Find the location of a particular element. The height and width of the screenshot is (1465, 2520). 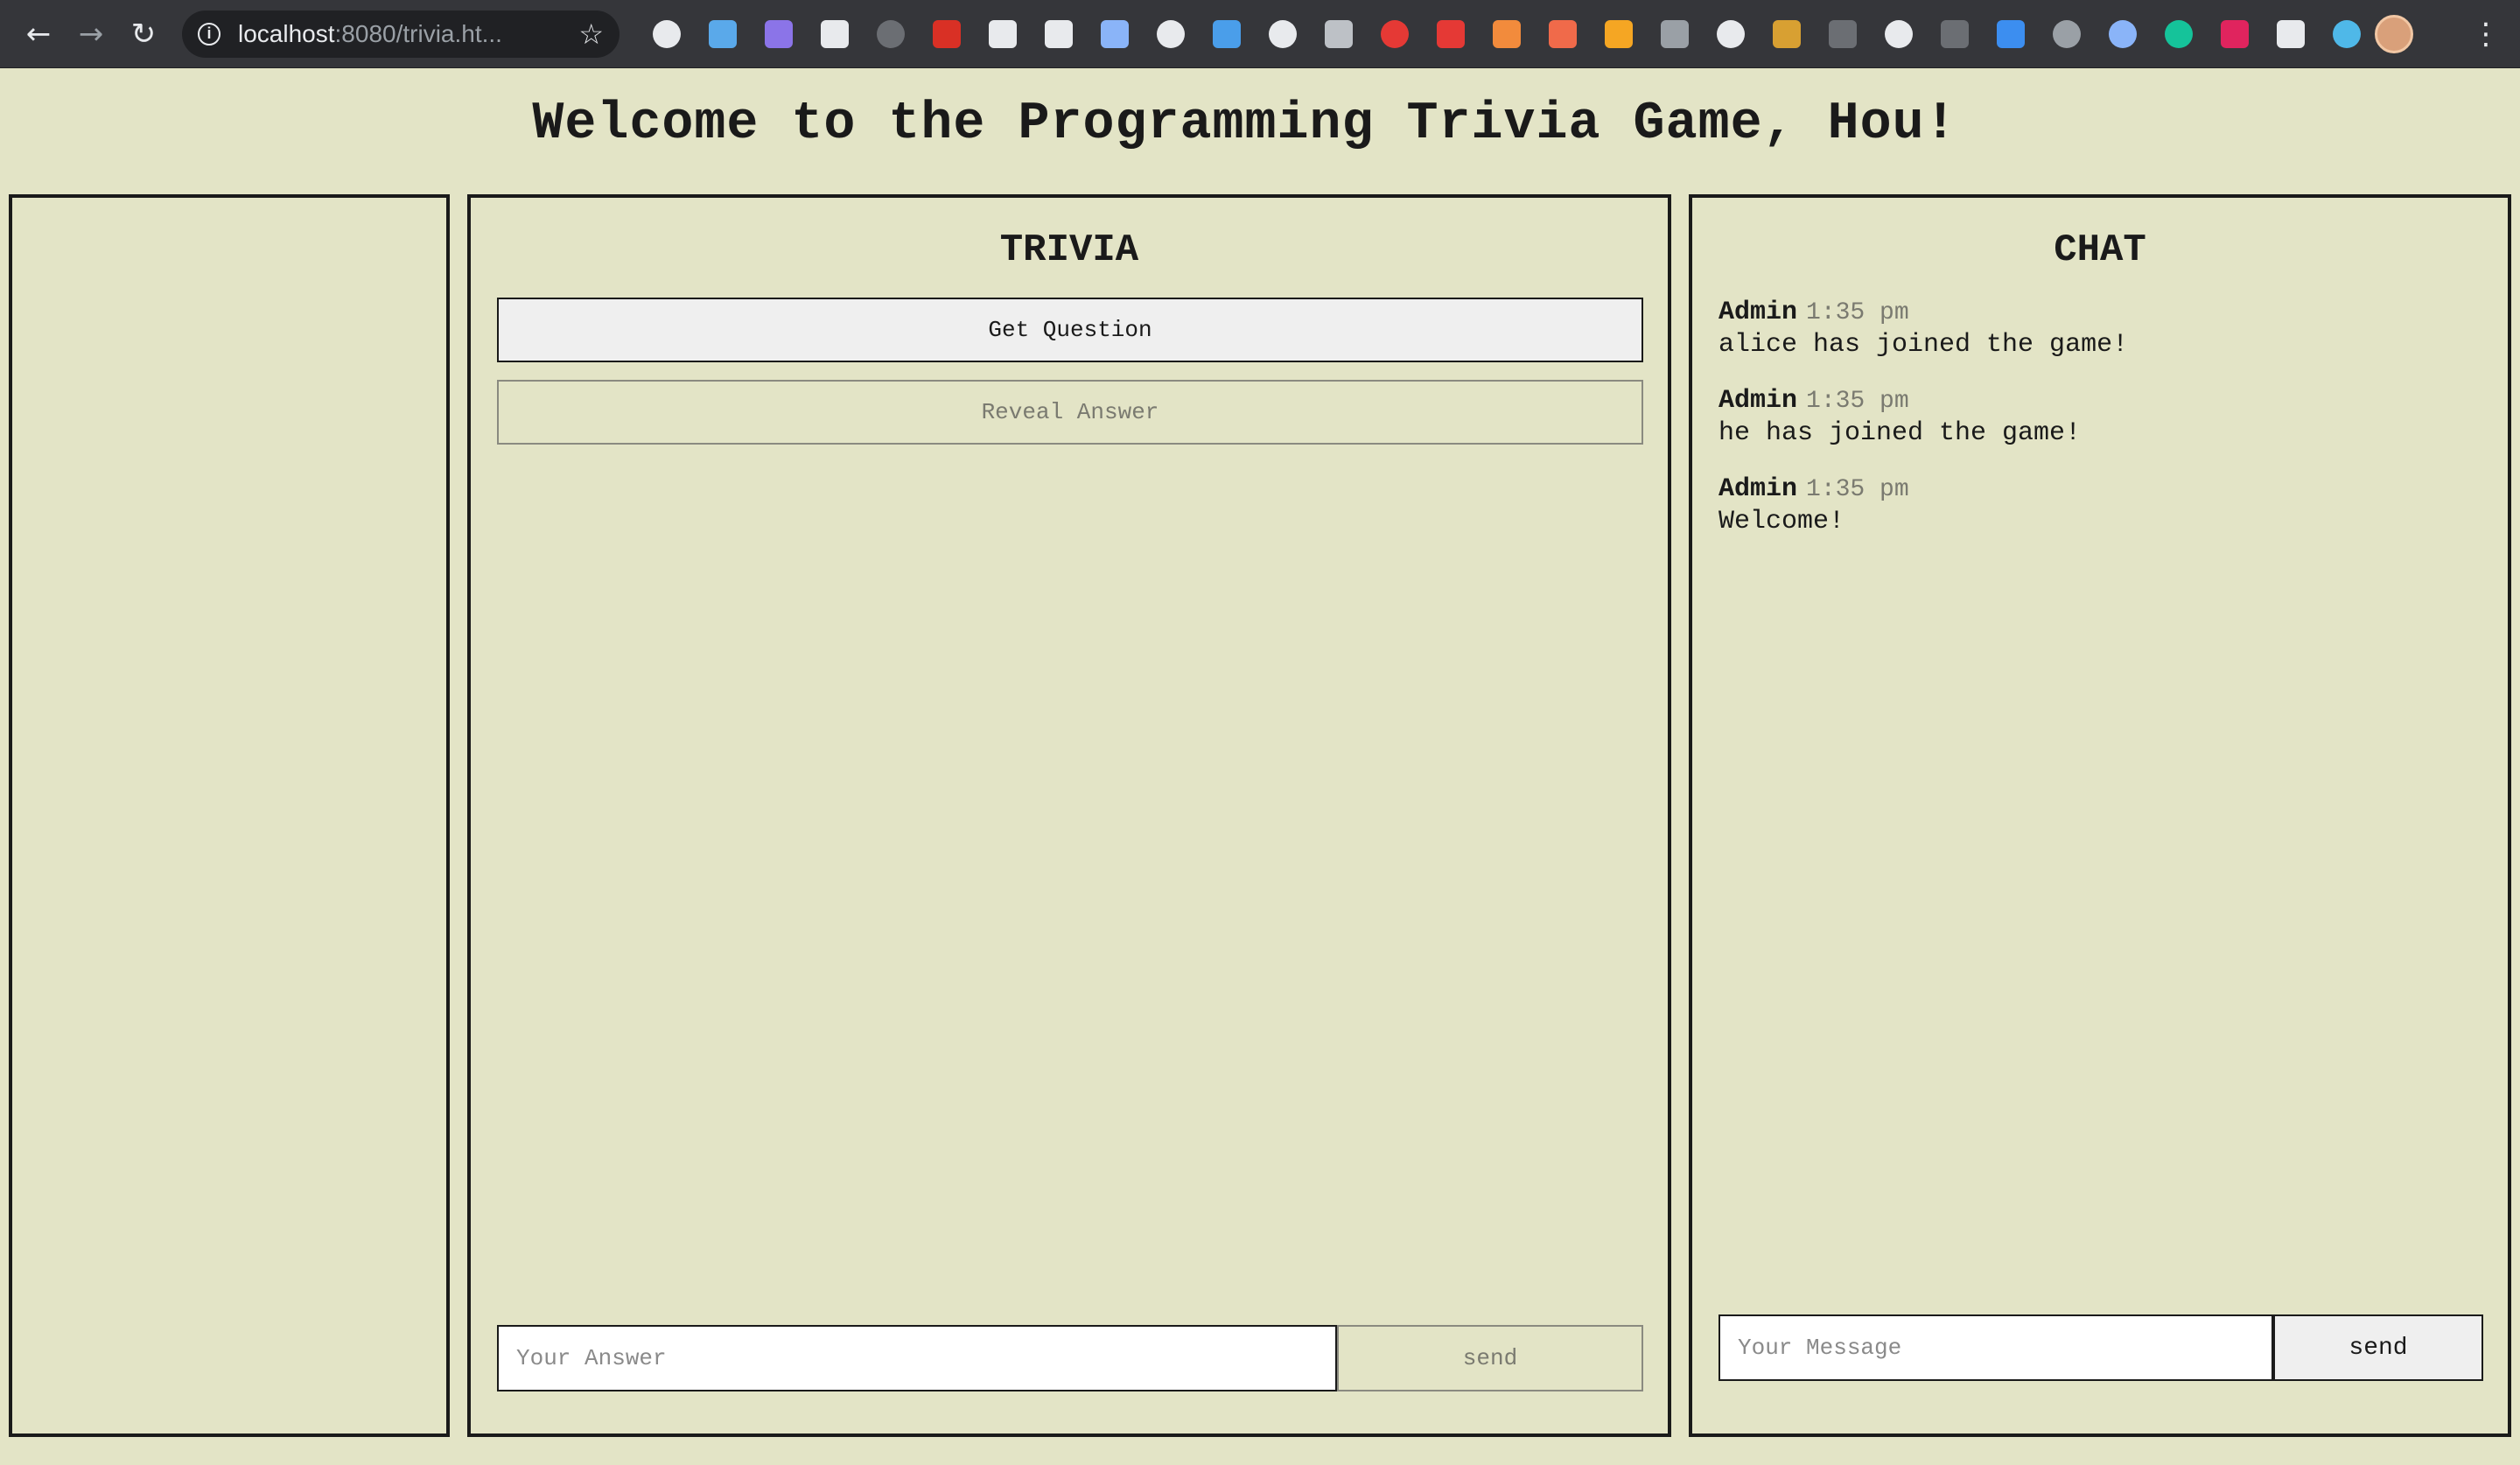

chat-text: alice has joined the game! is located at coordinates (1923, 345).